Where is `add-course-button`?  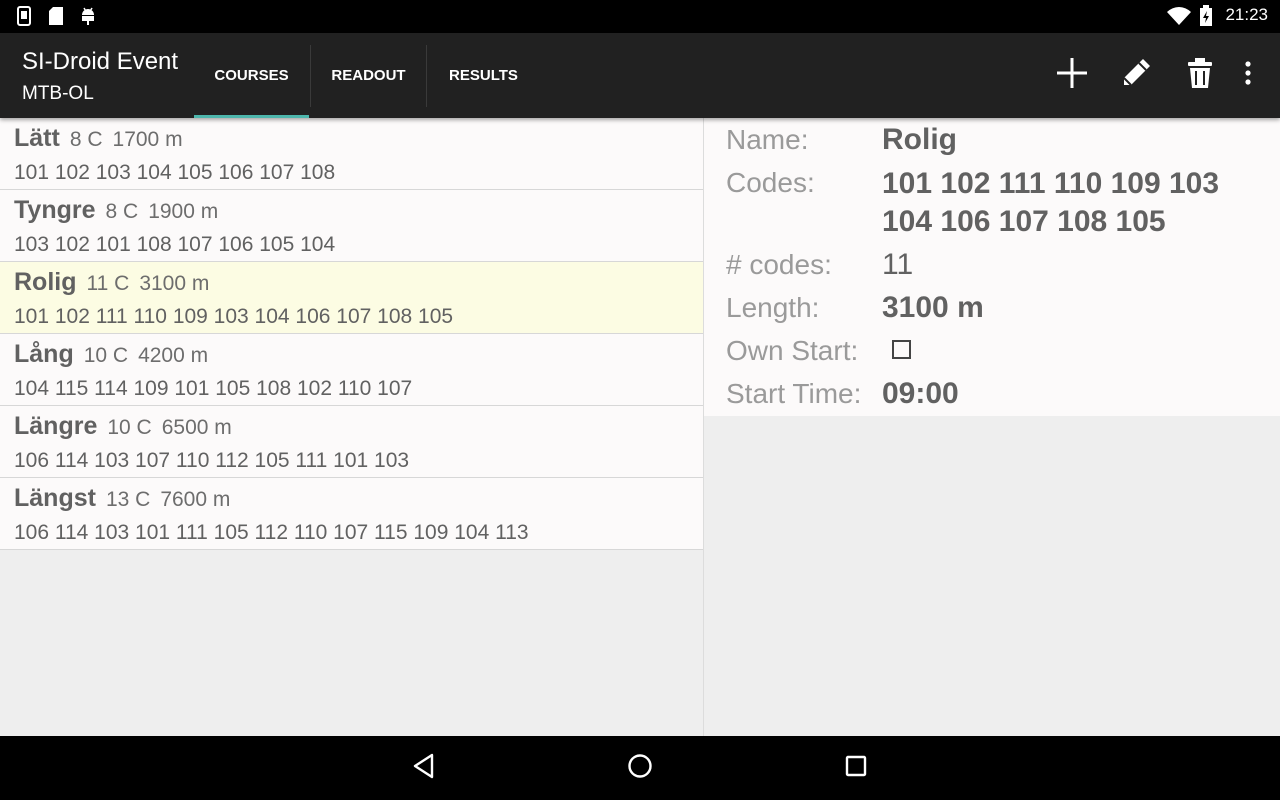 add-course-button is located at coordinates (1072, 75).